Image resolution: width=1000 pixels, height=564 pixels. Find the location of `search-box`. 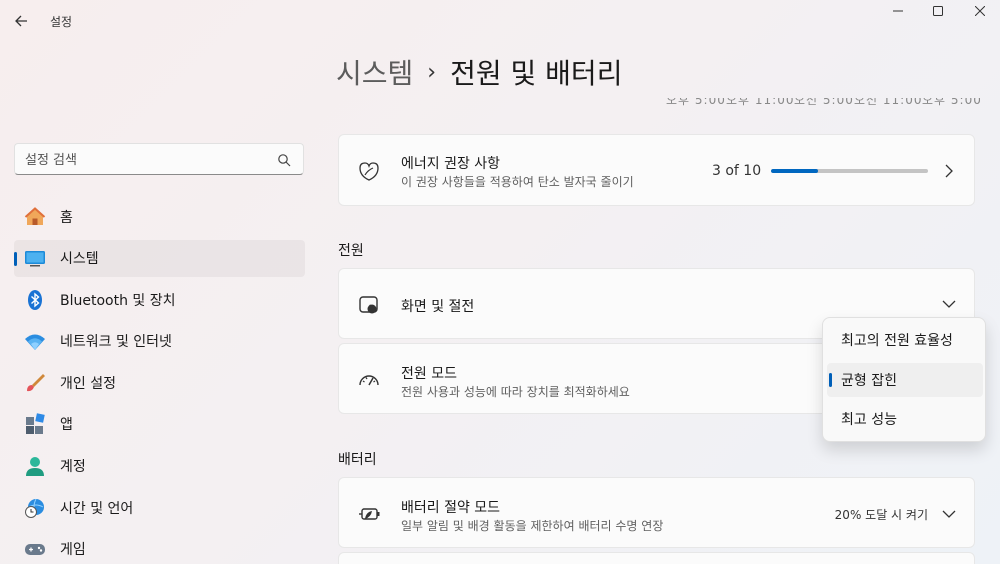

search-box is located at coordinates (159, 159).